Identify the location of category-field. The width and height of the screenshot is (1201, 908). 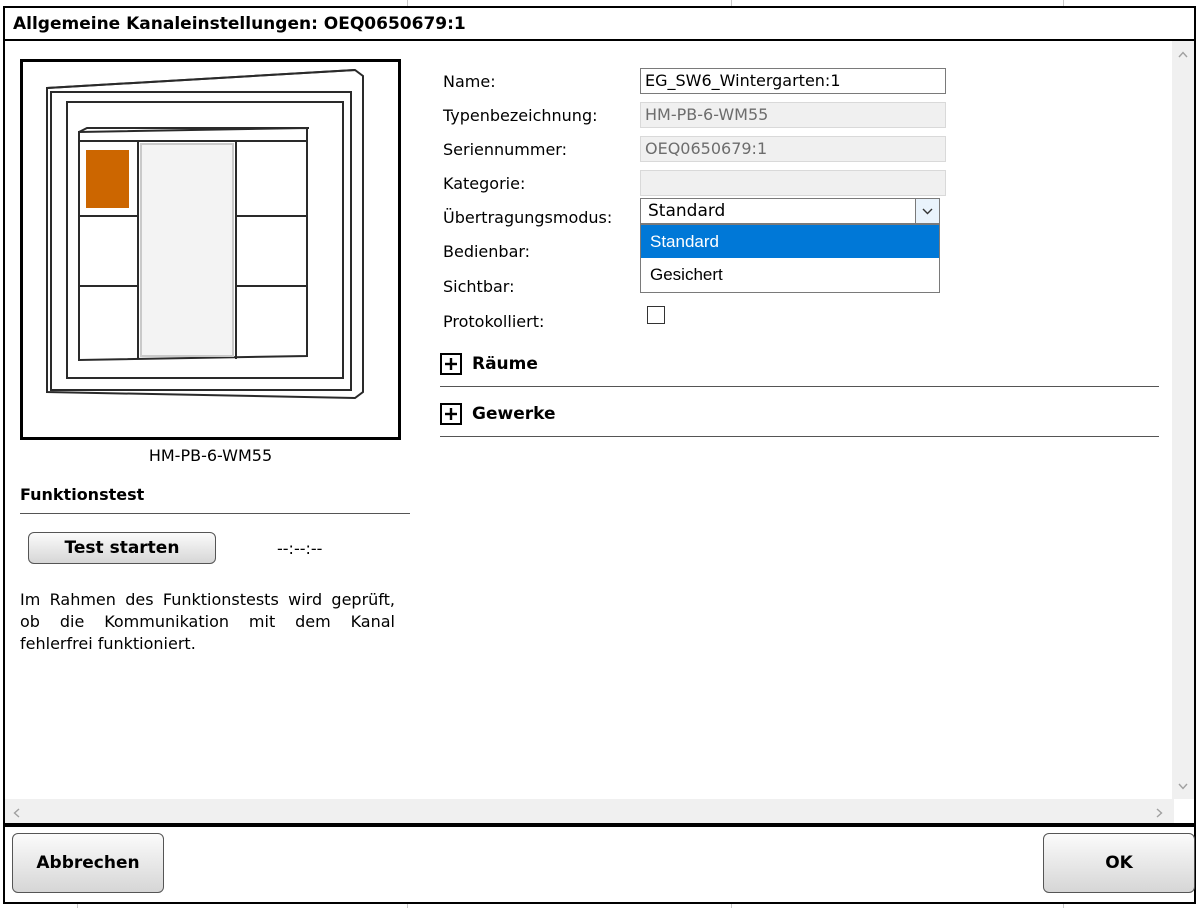
(793, 183).